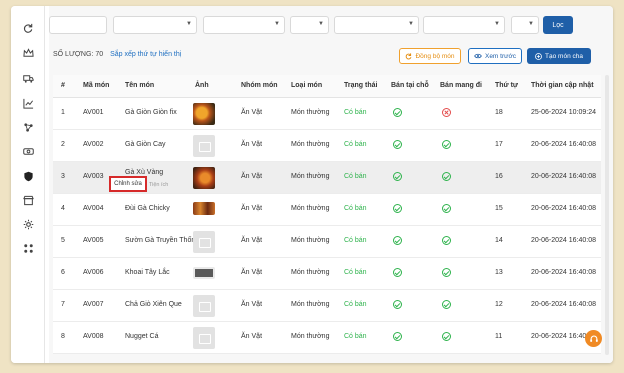  I want to click on shield-icon, so click(28, 176).